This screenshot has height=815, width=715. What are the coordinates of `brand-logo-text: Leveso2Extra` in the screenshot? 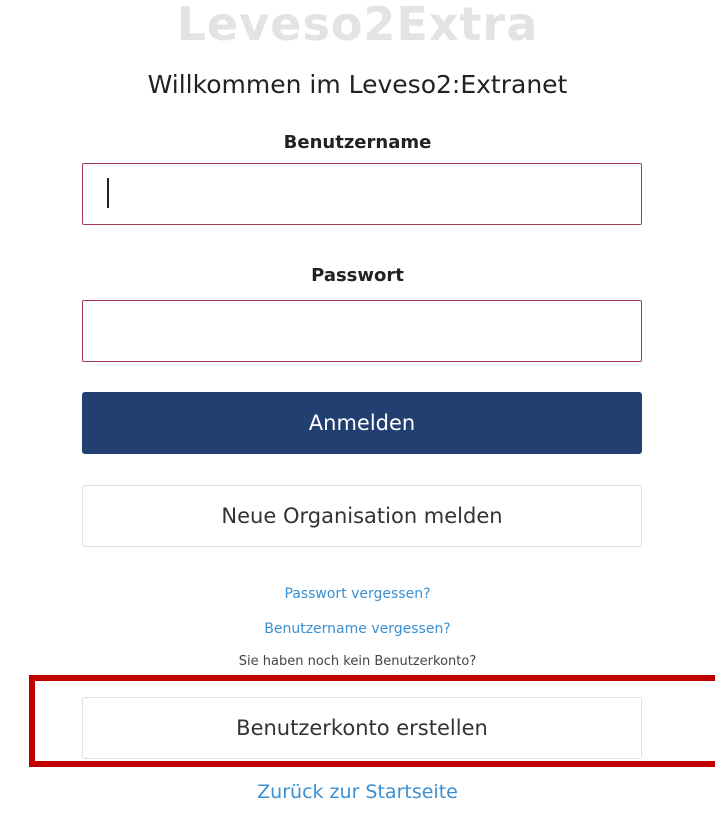 It's located at (357, 25).